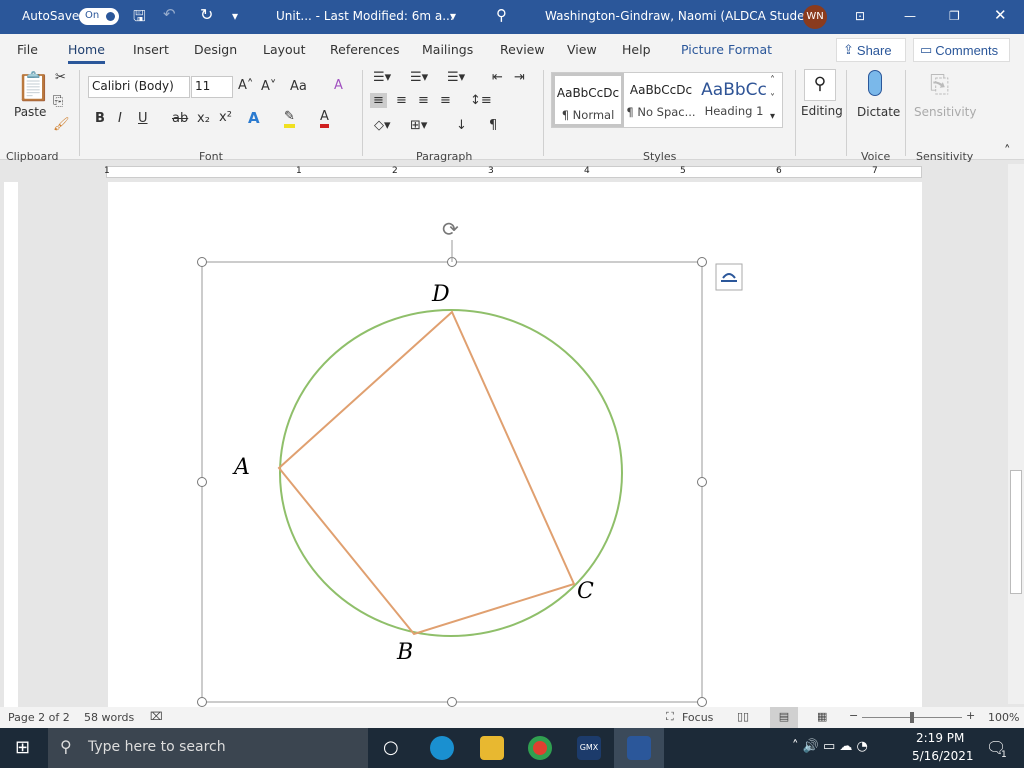 This screenshot has width=1024, height=768. What do you see at coordinates (245, 85) in the screenshot?
I see `grow-font-icon: A˄` at bounding box center [245, 85].